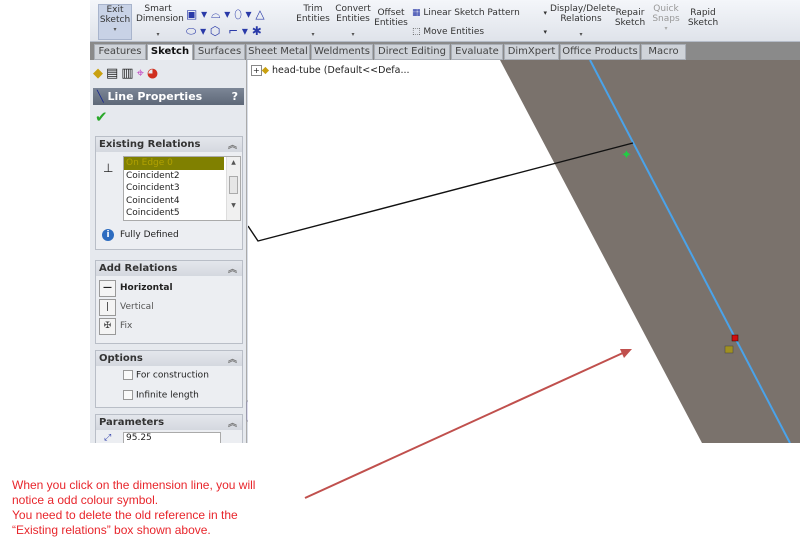  I want to click on infinite-length-checkbox: Infinite length, so click(161, 395).